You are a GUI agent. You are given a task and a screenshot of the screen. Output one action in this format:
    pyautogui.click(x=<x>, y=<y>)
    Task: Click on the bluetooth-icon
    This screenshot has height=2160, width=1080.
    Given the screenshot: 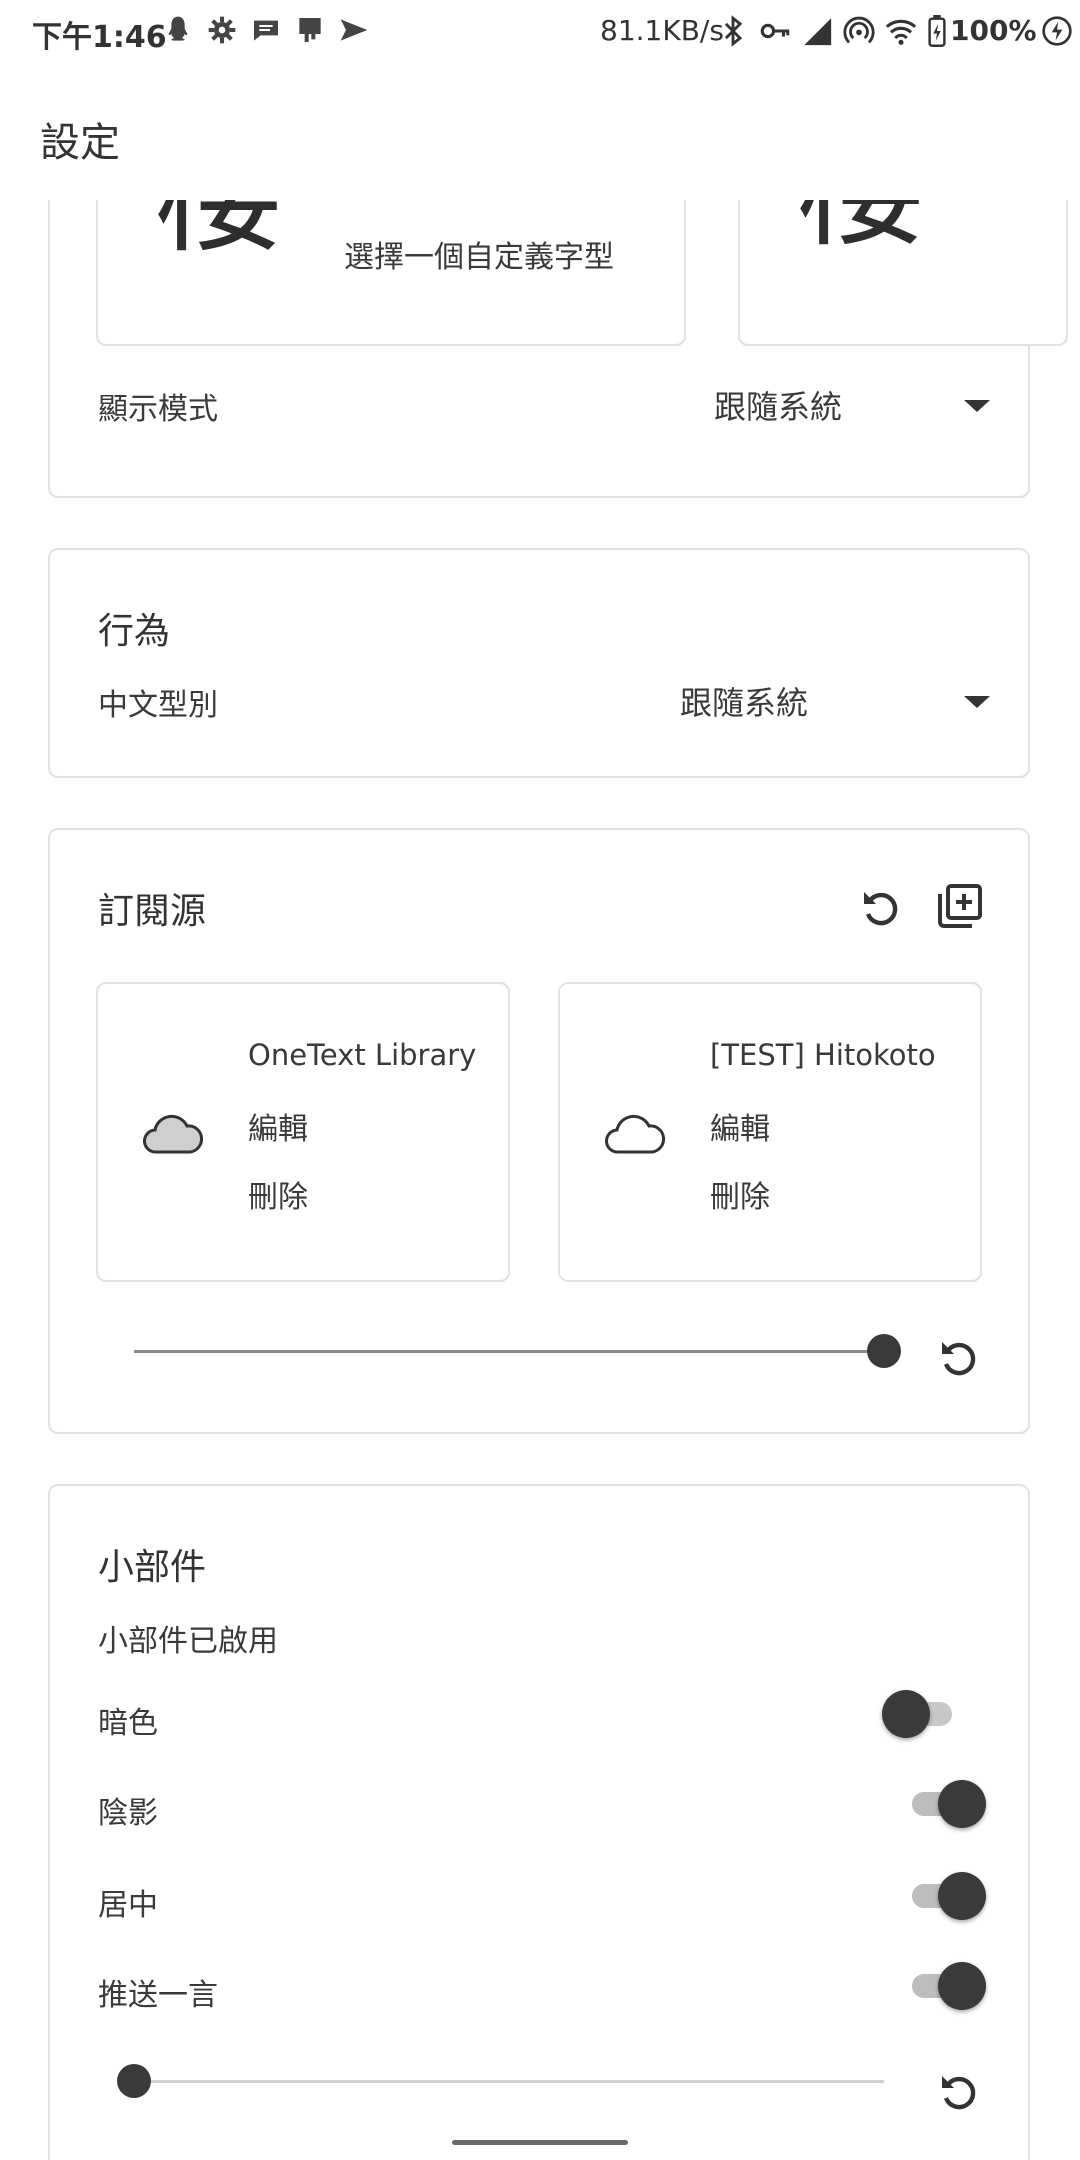 What is the action you would take?
    pyautogui.click(x=733, y=31)
    